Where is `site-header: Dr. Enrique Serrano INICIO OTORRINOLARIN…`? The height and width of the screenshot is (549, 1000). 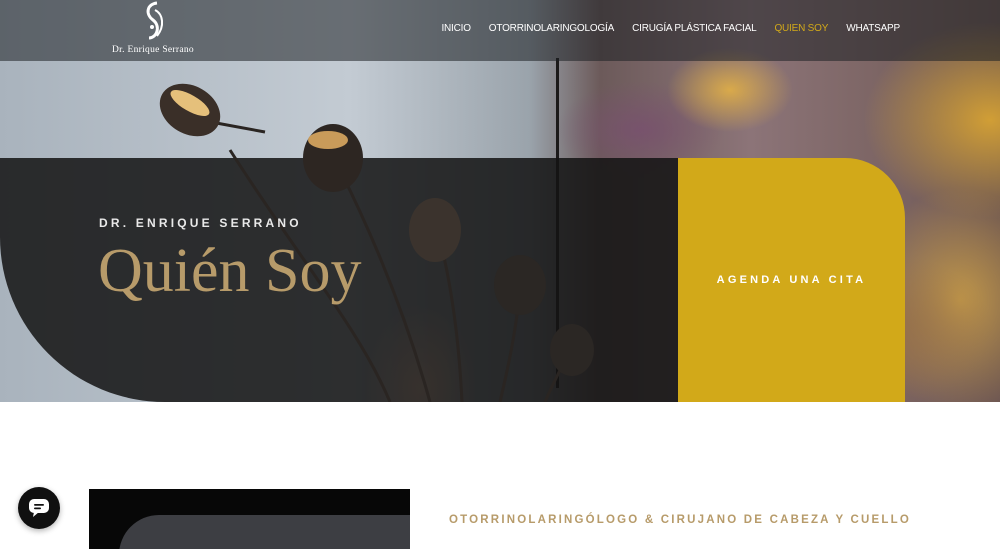 site-header: Dr. Enrique Serrano INICIO OTORRINOLARIN… is located at coordinates (500, 30).